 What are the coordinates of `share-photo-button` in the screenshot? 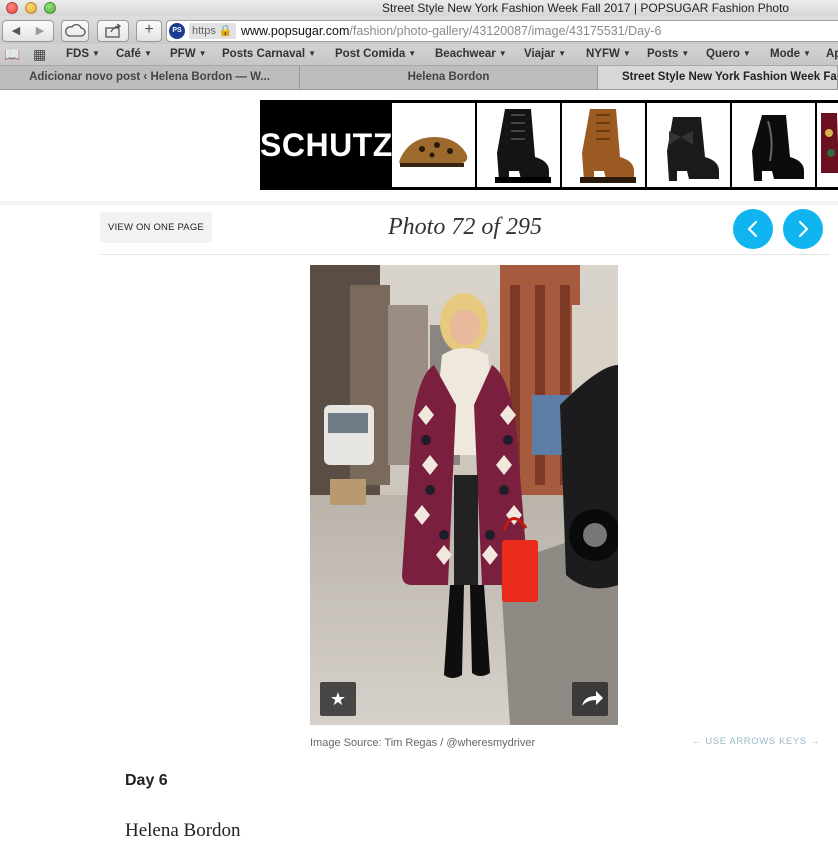 It's located at (590, 699).